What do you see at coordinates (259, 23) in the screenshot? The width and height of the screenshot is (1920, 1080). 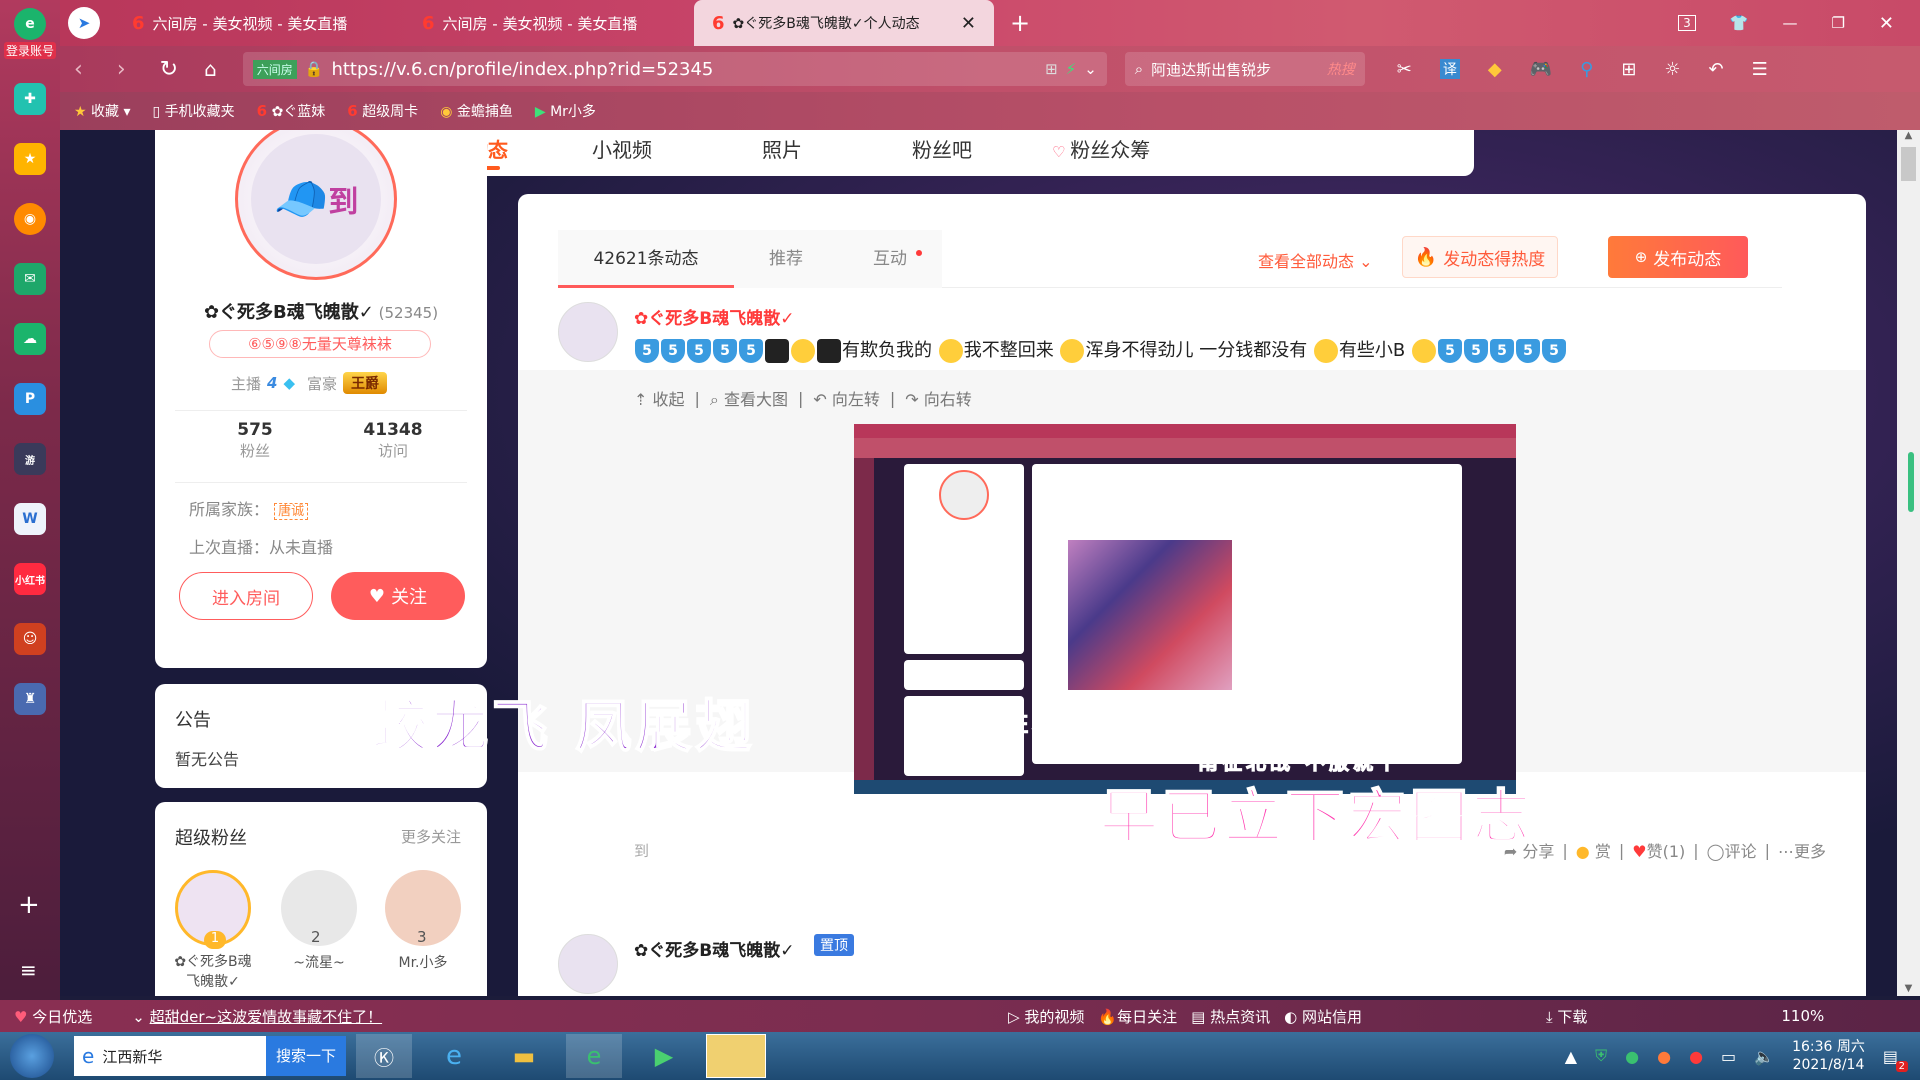 I see `tab-liujianfang-1: 6 六间房 - 美女视频 - 美女直播` at bounding box center [259, 23].